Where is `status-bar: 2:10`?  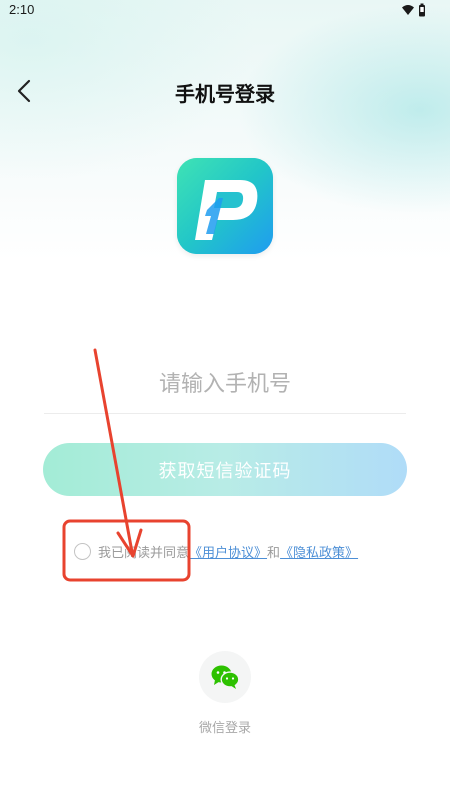
status-bar: 2:10 is located at coordinates (225, 11).